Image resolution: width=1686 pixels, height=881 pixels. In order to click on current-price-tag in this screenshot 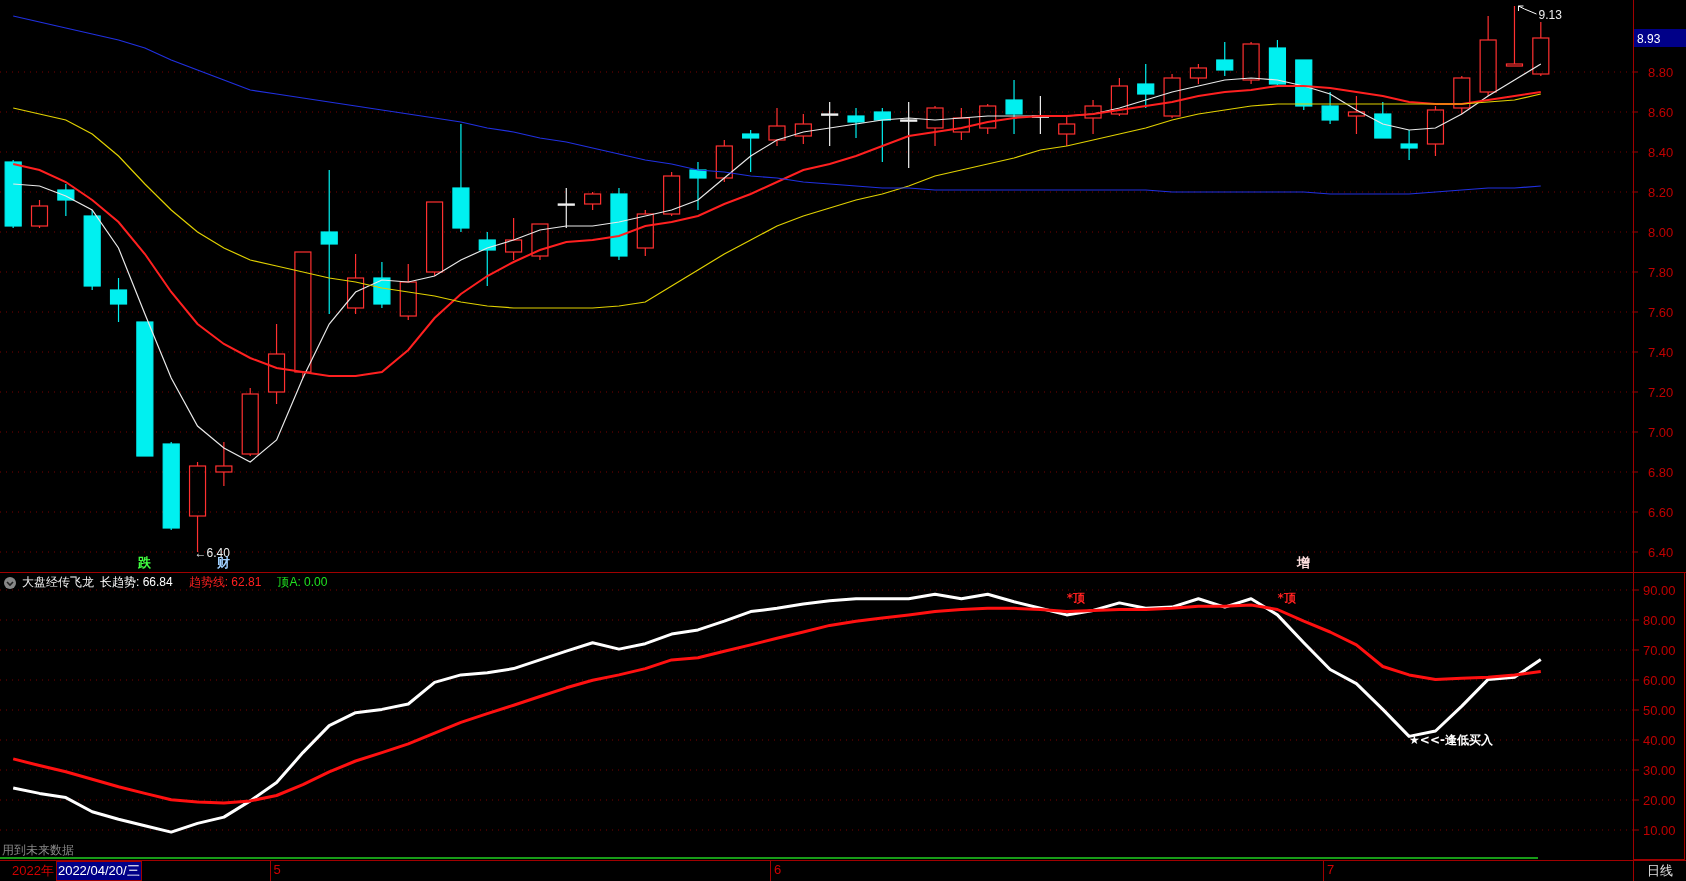, I will do `click(1660, 38)`.